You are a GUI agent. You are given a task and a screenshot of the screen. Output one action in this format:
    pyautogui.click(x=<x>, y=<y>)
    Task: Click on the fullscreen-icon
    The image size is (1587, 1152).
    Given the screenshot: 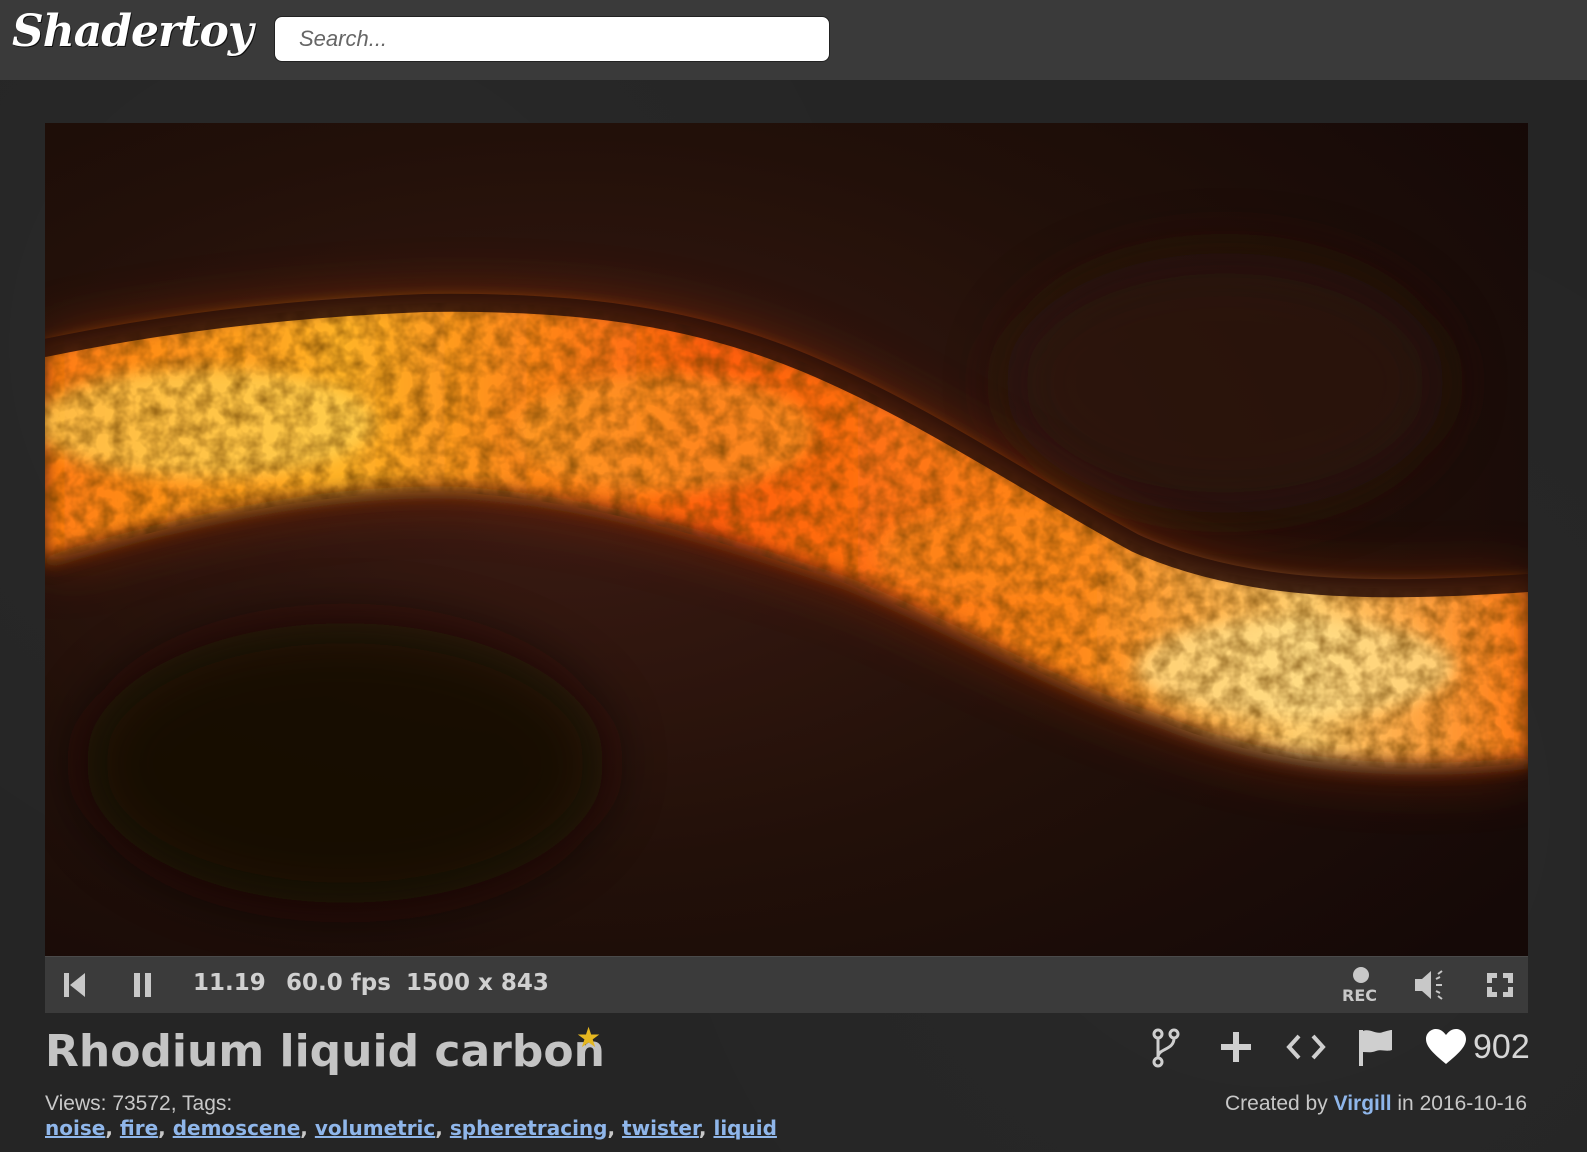 What is the action you would take?
    pyautogui.click(x=1500, y=985)
    